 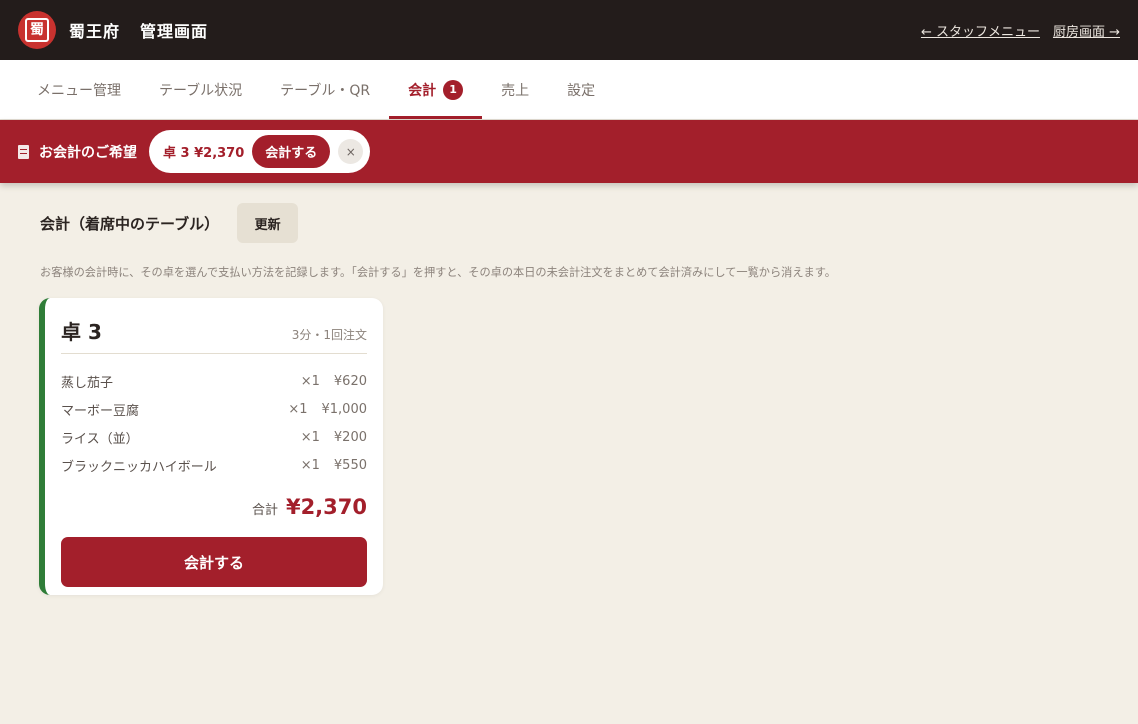 What do you see at coordinates (214, 381) in the screenshot?
I see `list-item: 蒸し茄子 ×1 ¥620` at bounding box center [214, 381].